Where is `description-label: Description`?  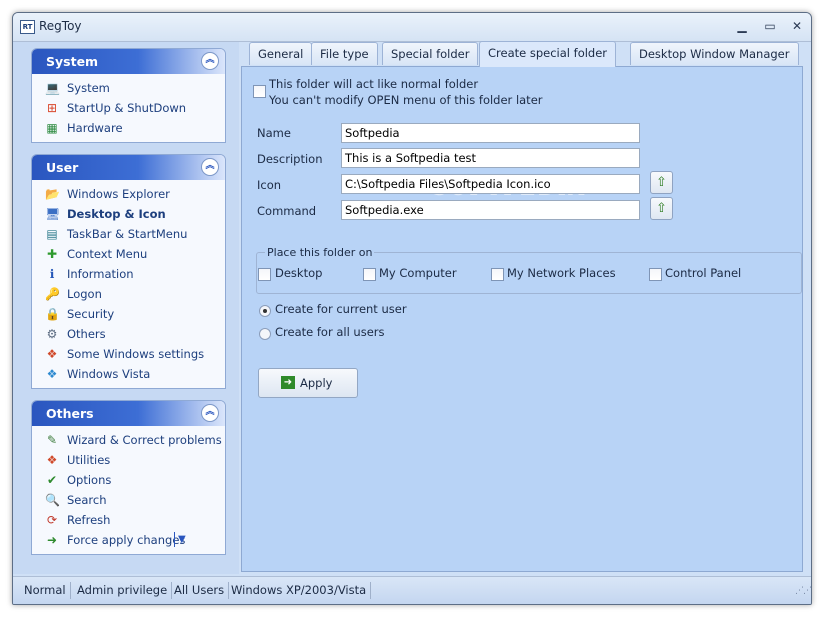
description-label: Description is located at coordinates (290, 159).